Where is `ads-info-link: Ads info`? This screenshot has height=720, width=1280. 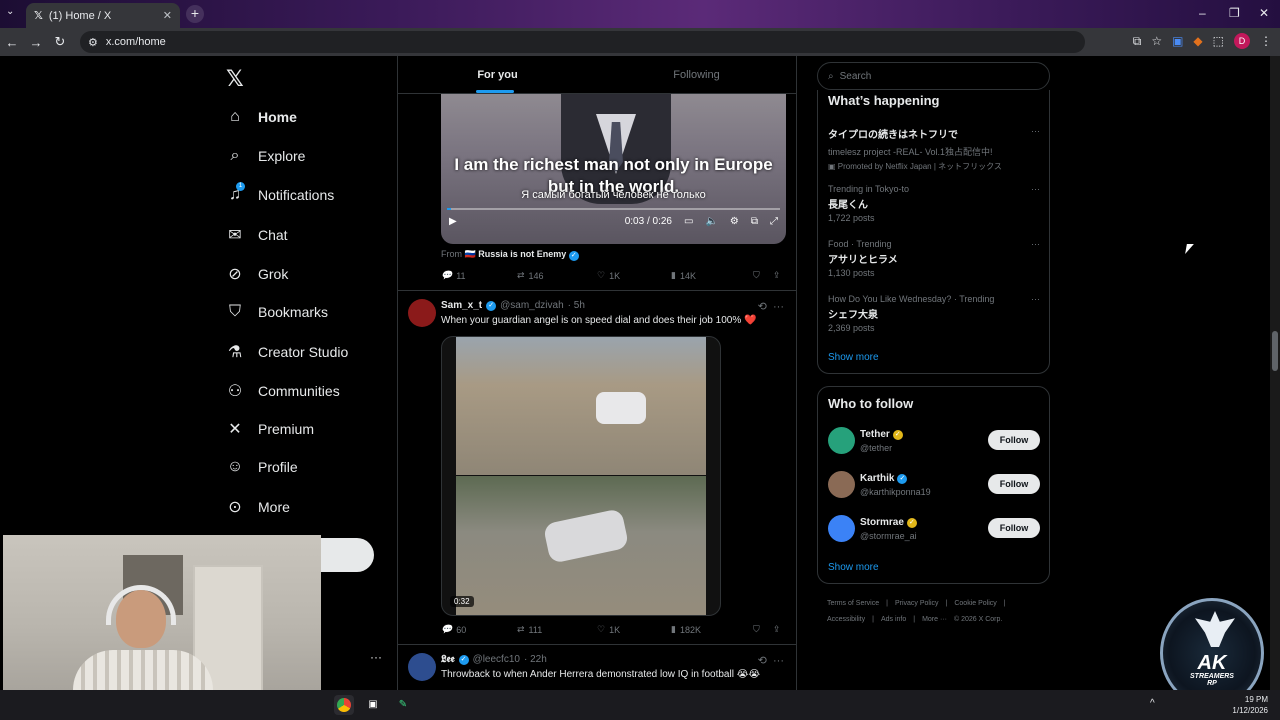 ads-info-link: Ads info is located at coordinates (893, 619).